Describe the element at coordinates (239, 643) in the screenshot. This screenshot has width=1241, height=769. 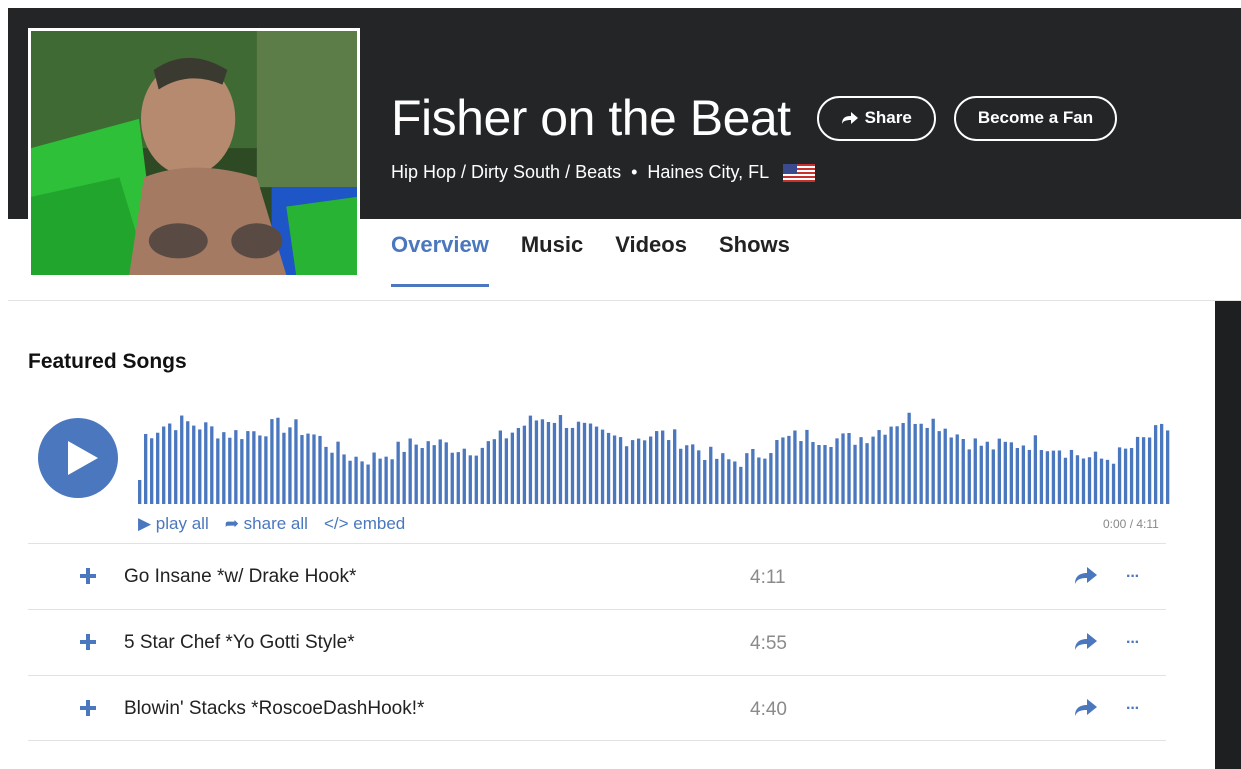
I see `song-title: 5 Star Chef *Yo Gotti Style*` at that location.